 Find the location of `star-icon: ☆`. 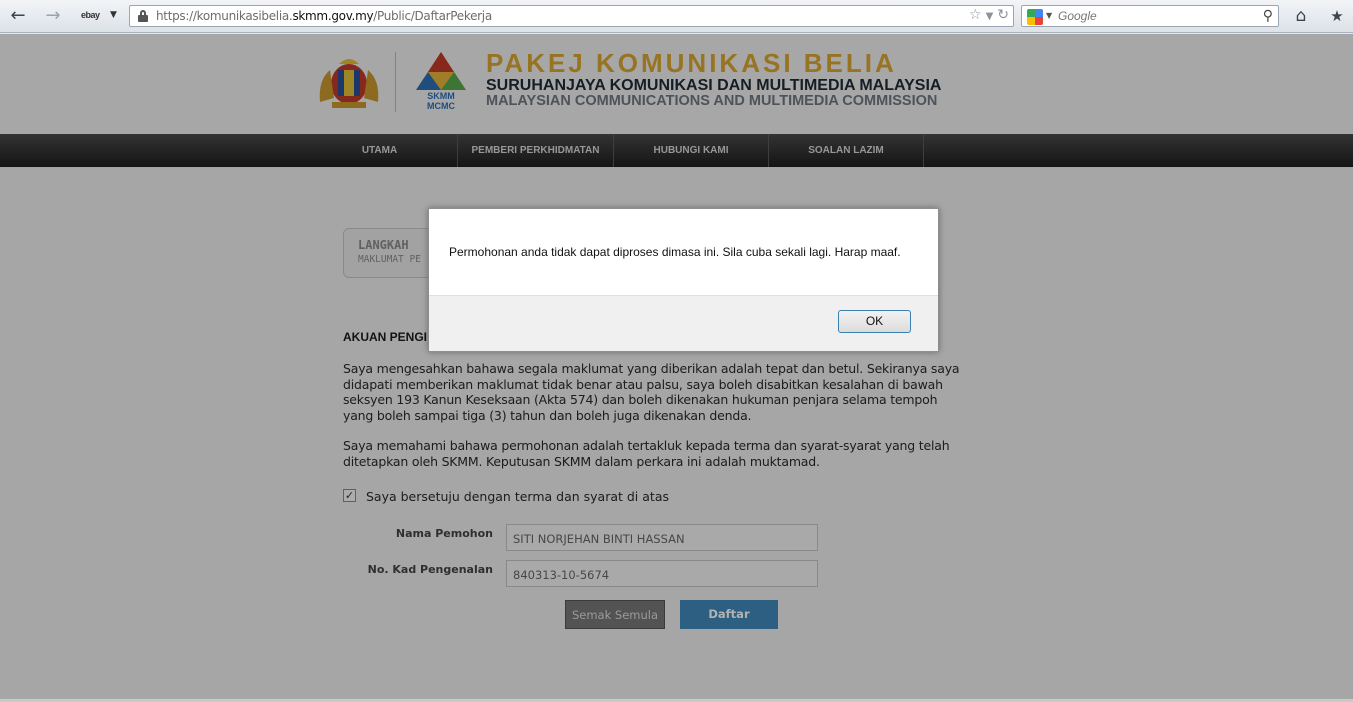

star-icon: ☆ is located at coordinates (975, 15).